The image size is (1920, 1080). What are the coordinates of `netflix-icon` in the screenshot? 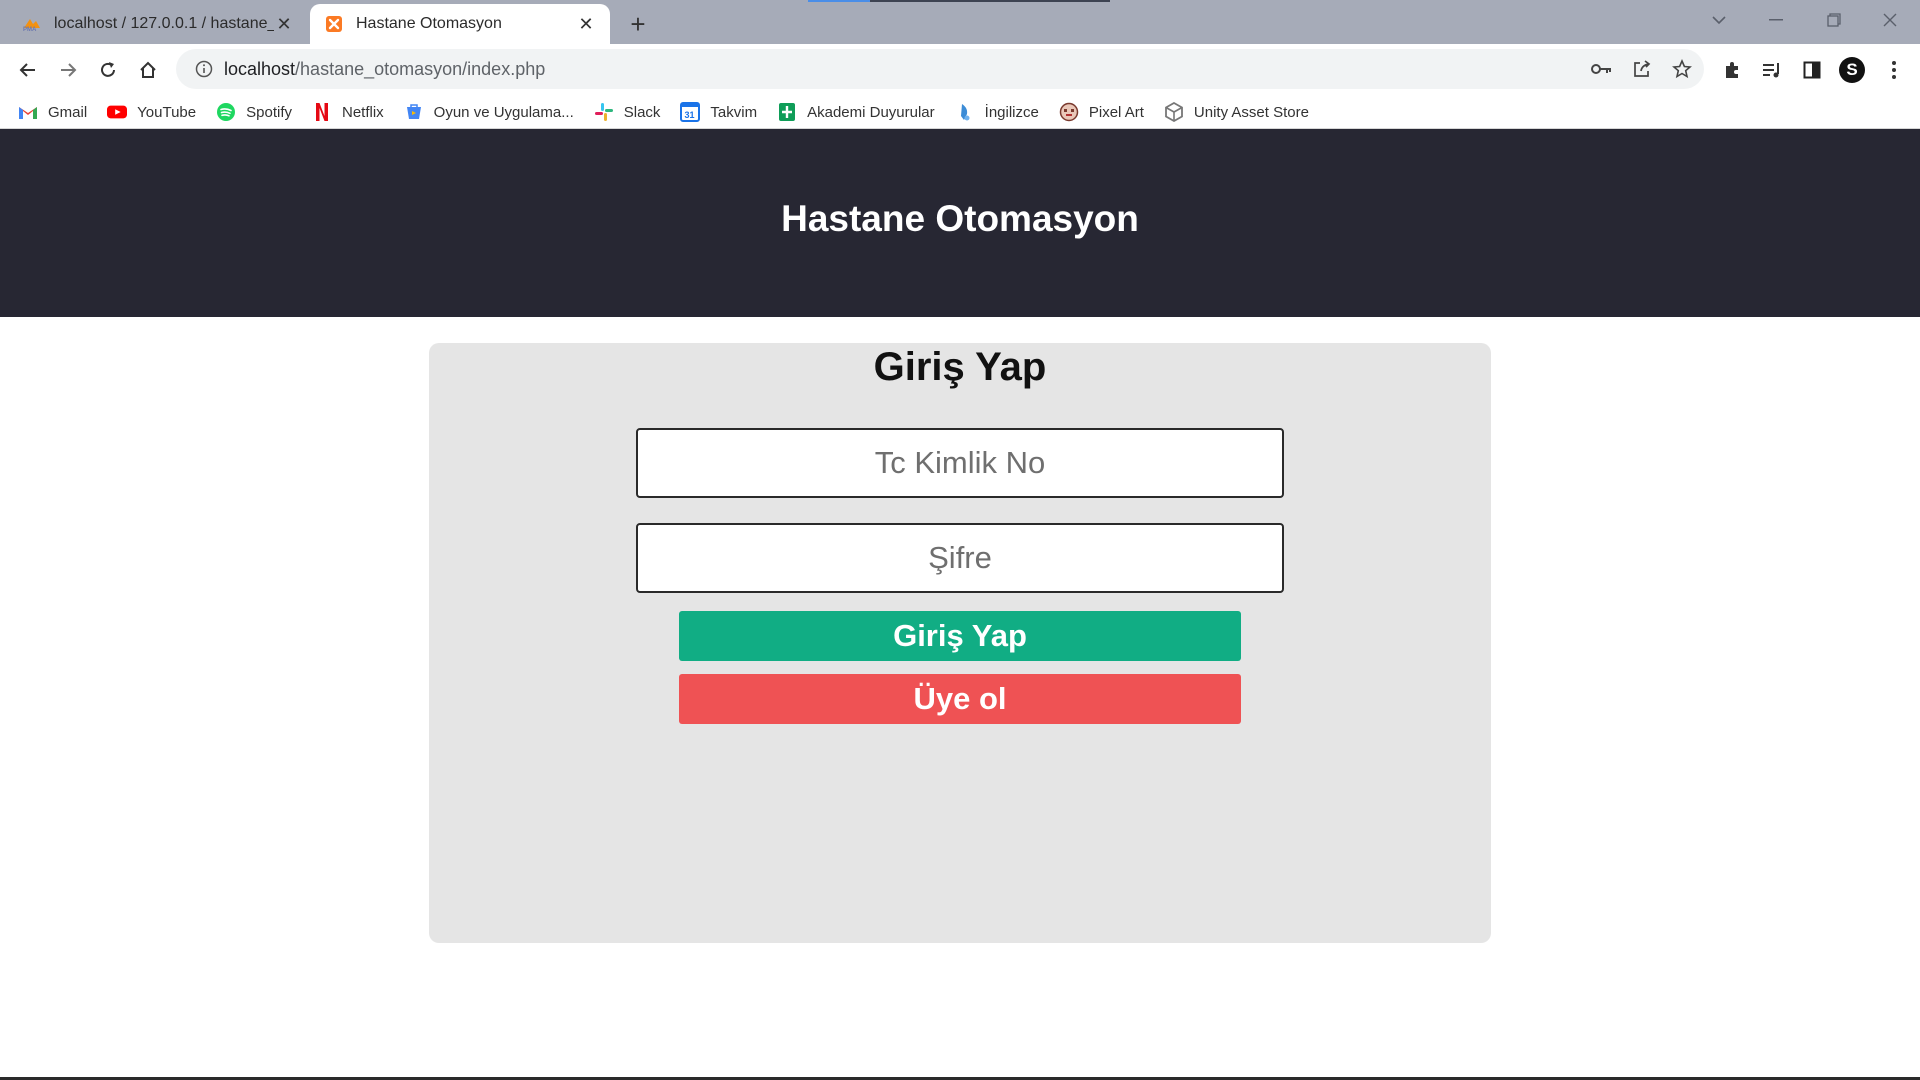 It's located at (322, 112).